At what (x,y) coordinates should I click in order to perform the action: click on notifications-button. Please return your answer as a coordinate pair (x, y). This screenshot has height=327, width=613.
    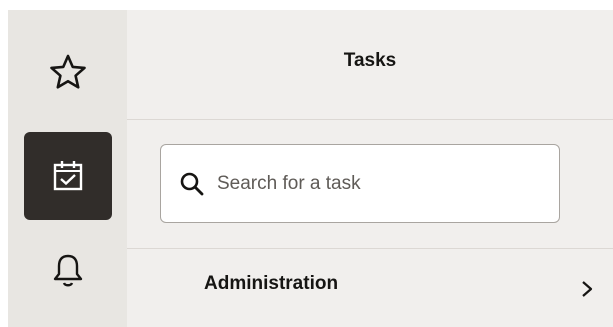
    Looking at the image, I should click on (68, 270).